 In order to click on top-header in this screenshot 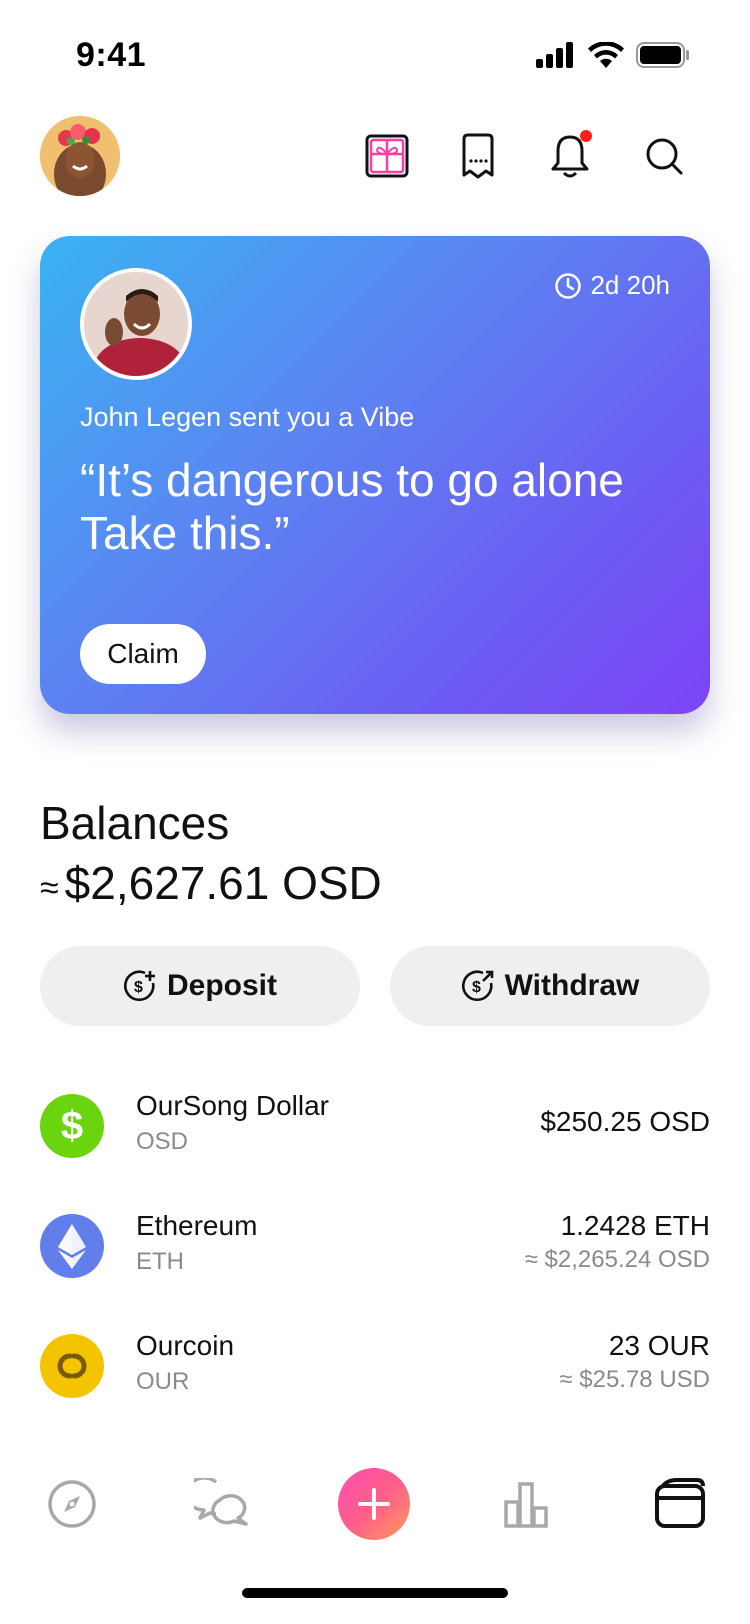, I will do `click(375, 155)`.